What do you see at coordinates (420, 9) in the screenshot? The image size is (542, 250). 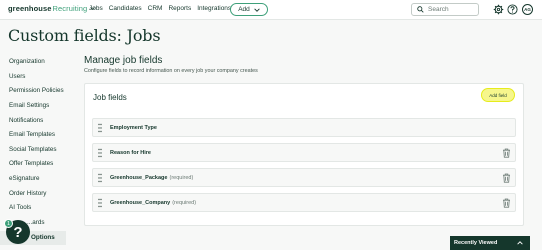 I see `search-icon` at bounding box center [420, 9].